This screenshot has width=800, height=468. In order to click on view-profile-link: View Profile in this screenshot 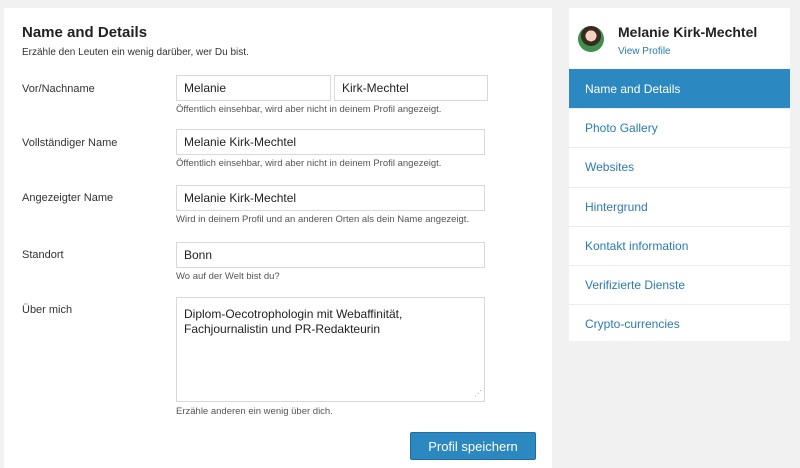, I will do `click(644, 51)`.